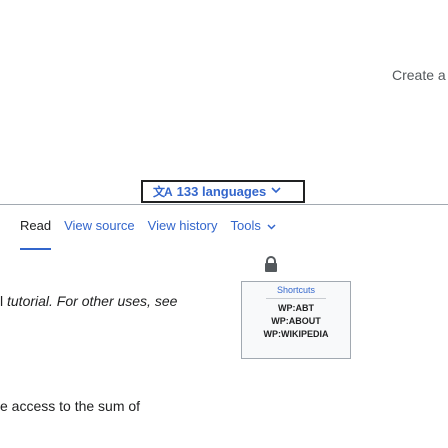 The image size is (448, 448). What do you see at coordinates (3, 301) in the screenshot?
I see `hatnote-prefix: l` at bounding box center [3, 301].